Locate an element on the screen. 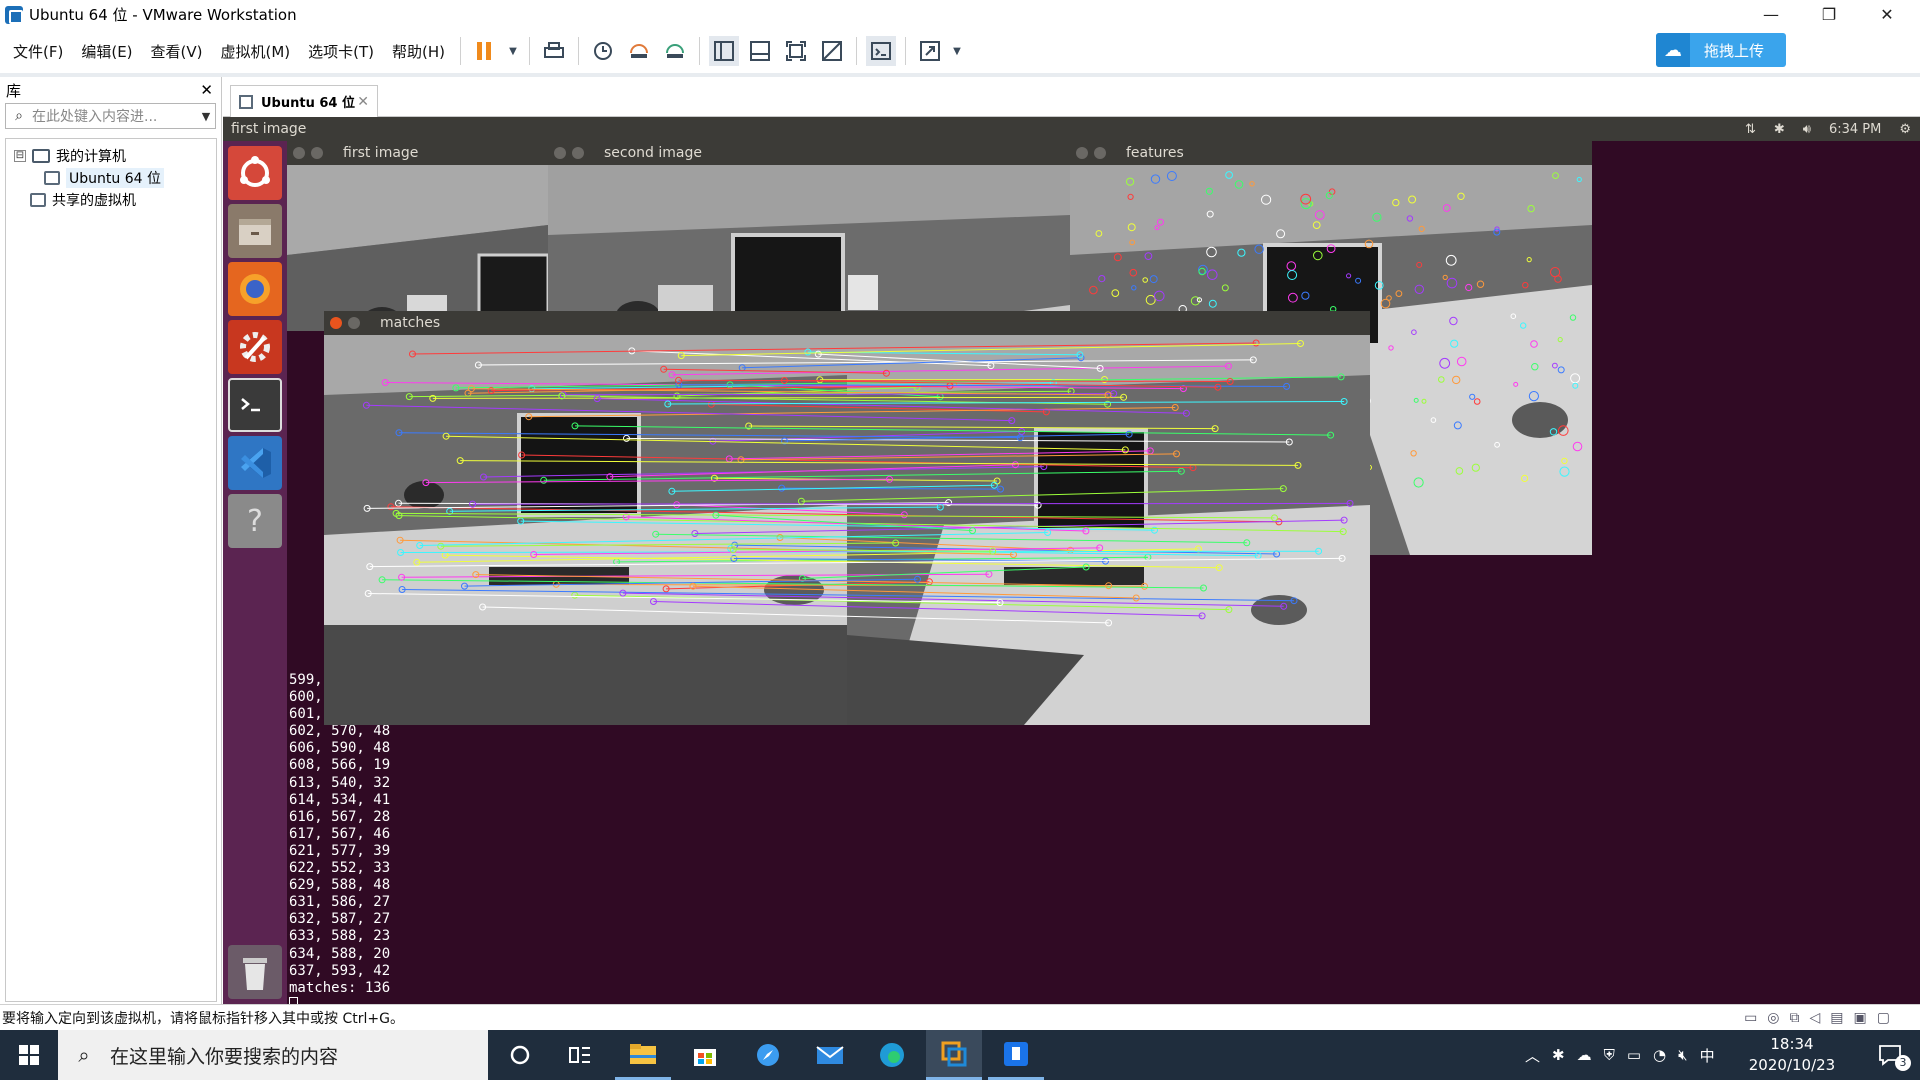 Image resolution: width=1920 pixels, height=1080 pixels. onedrive-icon: ☁ is located at coordinates (1584, 1055).